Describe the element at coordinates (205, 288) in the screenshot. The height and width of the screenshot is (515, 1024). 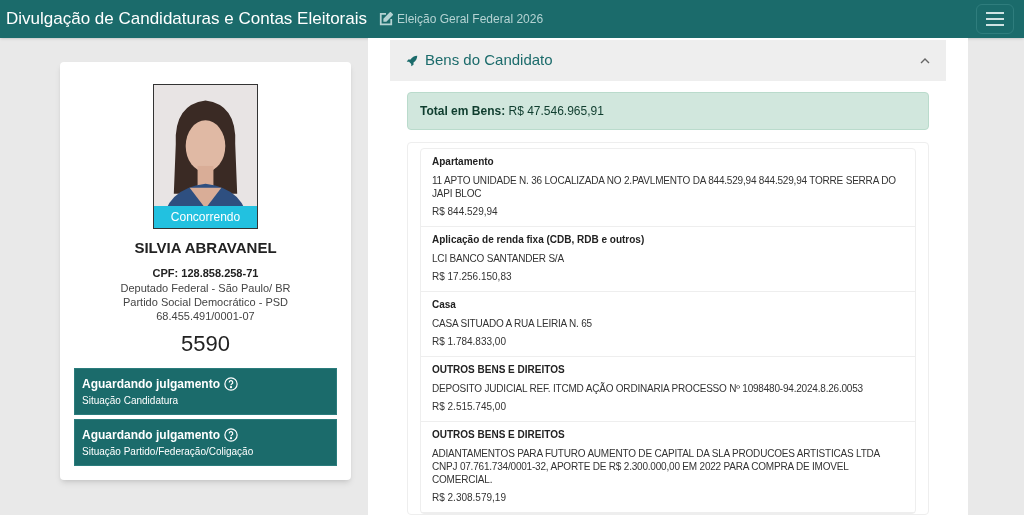
I see `office-text: Deputado Federal - São Paulo/ BR` at that location.